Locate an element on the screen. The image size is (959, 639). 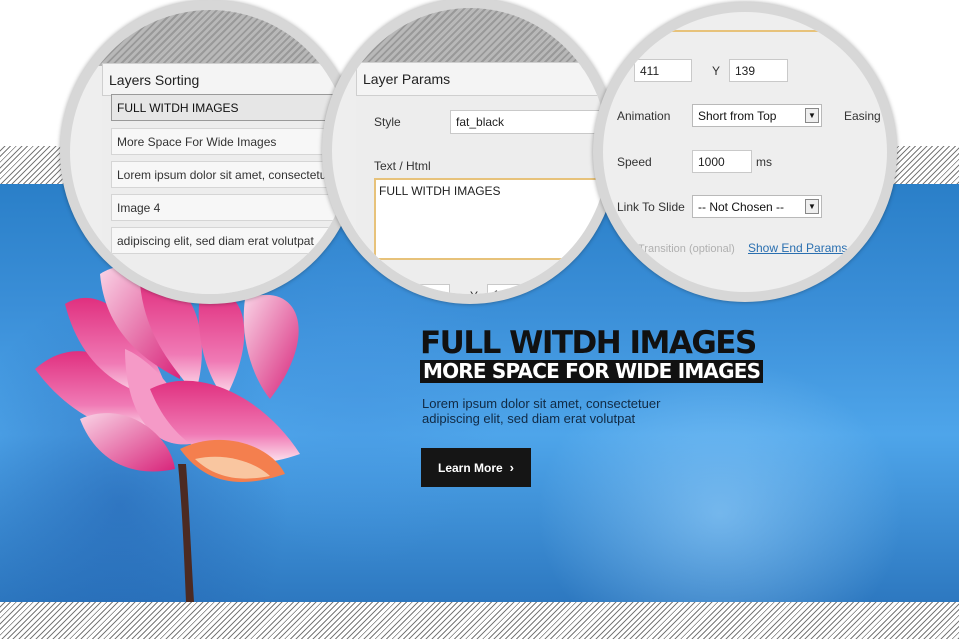
params-panel-header: Layer Params is located at coordinates (482, 79).